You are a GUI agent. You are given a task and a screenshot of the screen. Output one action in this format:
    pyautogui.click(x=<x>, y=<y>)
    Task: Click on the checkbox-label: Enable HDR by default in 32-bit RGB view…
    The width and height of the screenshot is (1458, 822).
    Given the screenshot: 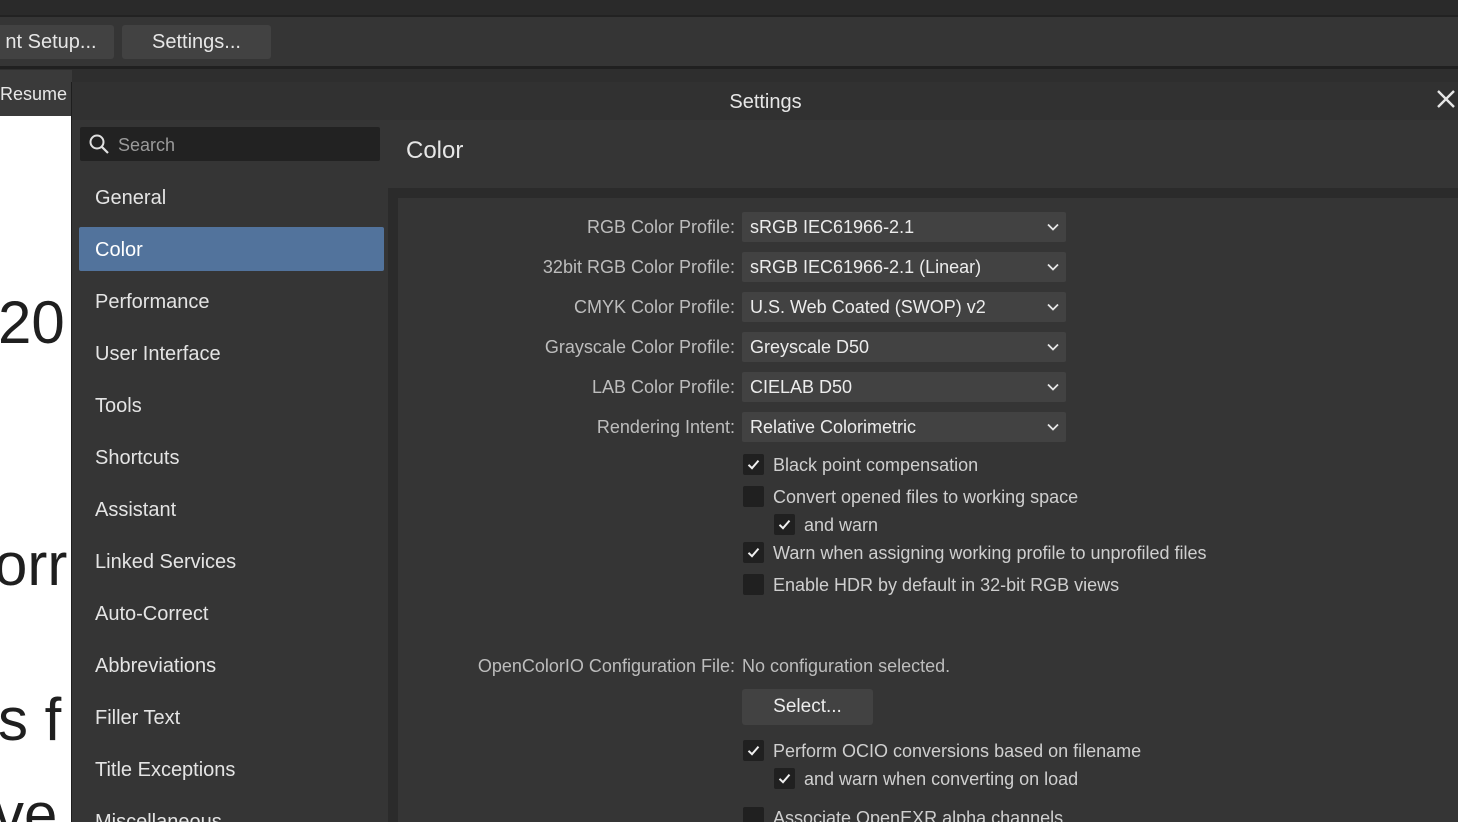 What is the action you would take?
    pyautogui.click(x=946, y=585)
    